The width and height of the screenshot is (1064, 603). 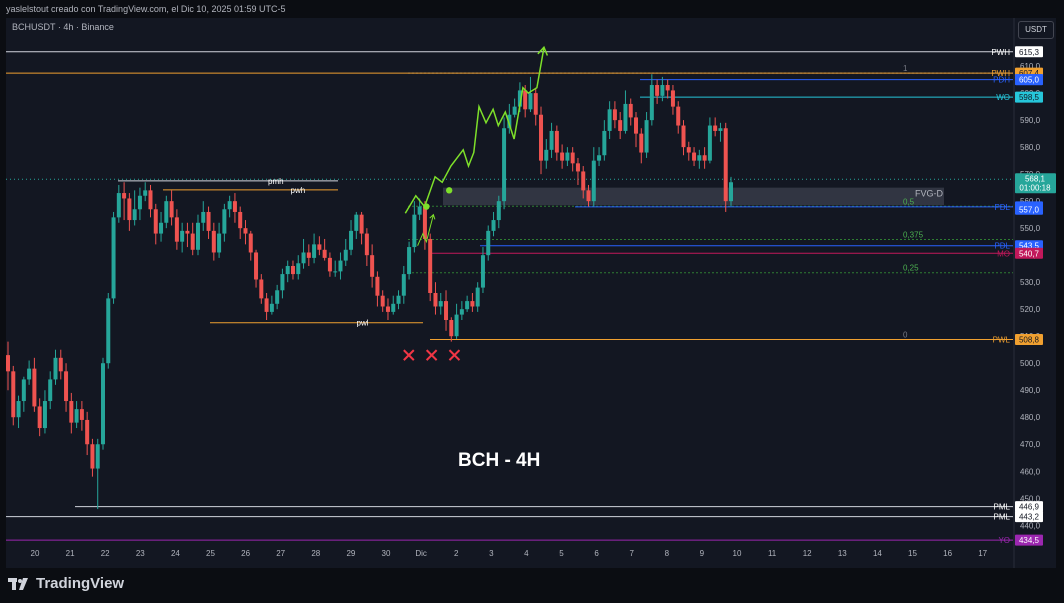 I want to click on level-price-tag: 434,5, so click(x=1029, y=540).